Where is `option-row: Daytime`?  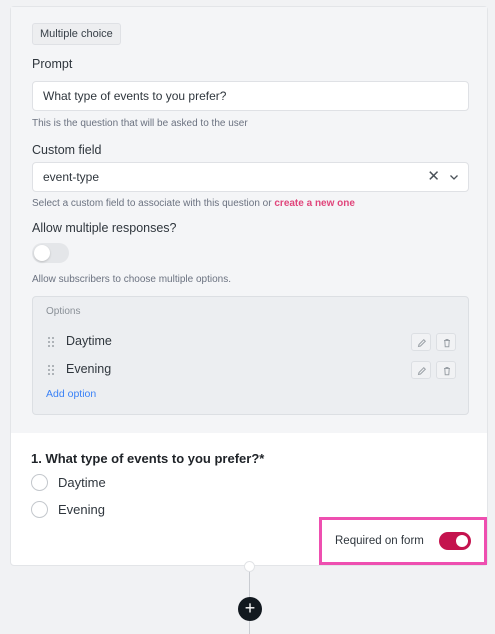
option-row: Daytime is located at coordinates (250, 342).